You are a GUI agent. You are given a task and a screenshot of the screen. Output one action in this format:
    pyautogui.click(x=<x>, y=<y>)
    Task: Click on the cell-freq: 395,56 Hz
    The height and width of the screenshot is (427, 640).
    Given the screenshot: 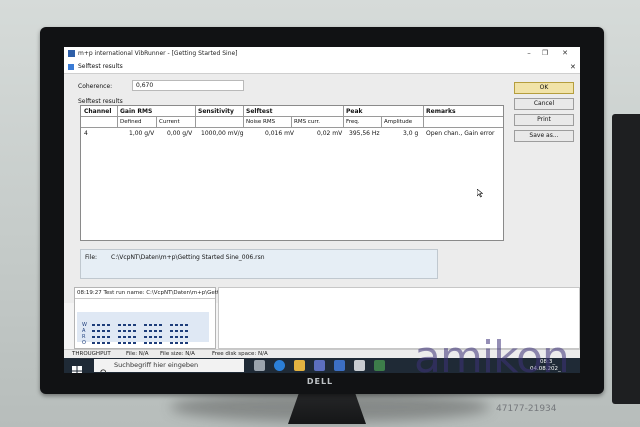 What is the action you would take?
    pyautogui.click(x=364, y=133)
    